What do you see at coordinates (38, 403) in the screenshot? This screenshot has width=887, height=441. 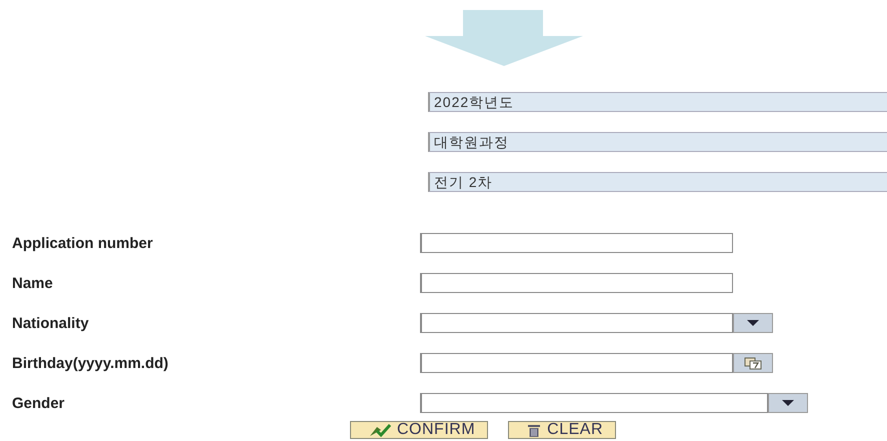 I see `field-label: Gender` at bounding box center [38, 403].